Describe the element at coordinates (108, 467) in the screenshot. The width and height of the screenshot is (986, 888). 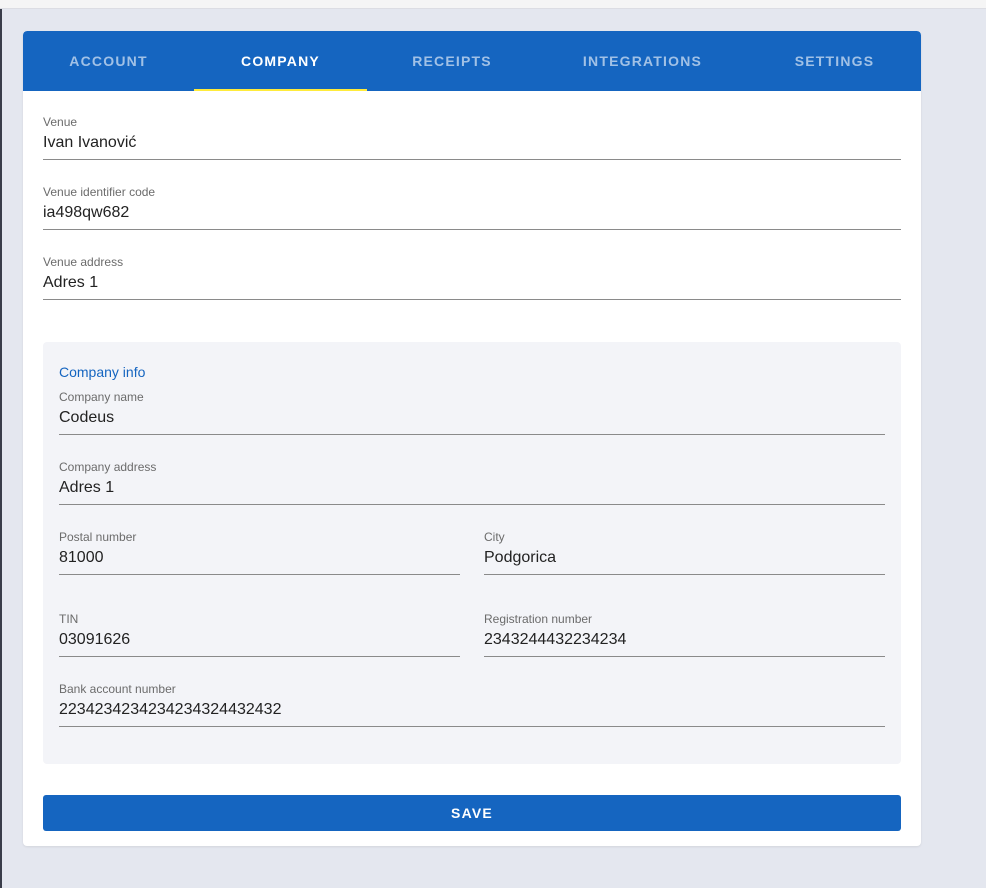
I see `company-address-label: Company address` at that location.